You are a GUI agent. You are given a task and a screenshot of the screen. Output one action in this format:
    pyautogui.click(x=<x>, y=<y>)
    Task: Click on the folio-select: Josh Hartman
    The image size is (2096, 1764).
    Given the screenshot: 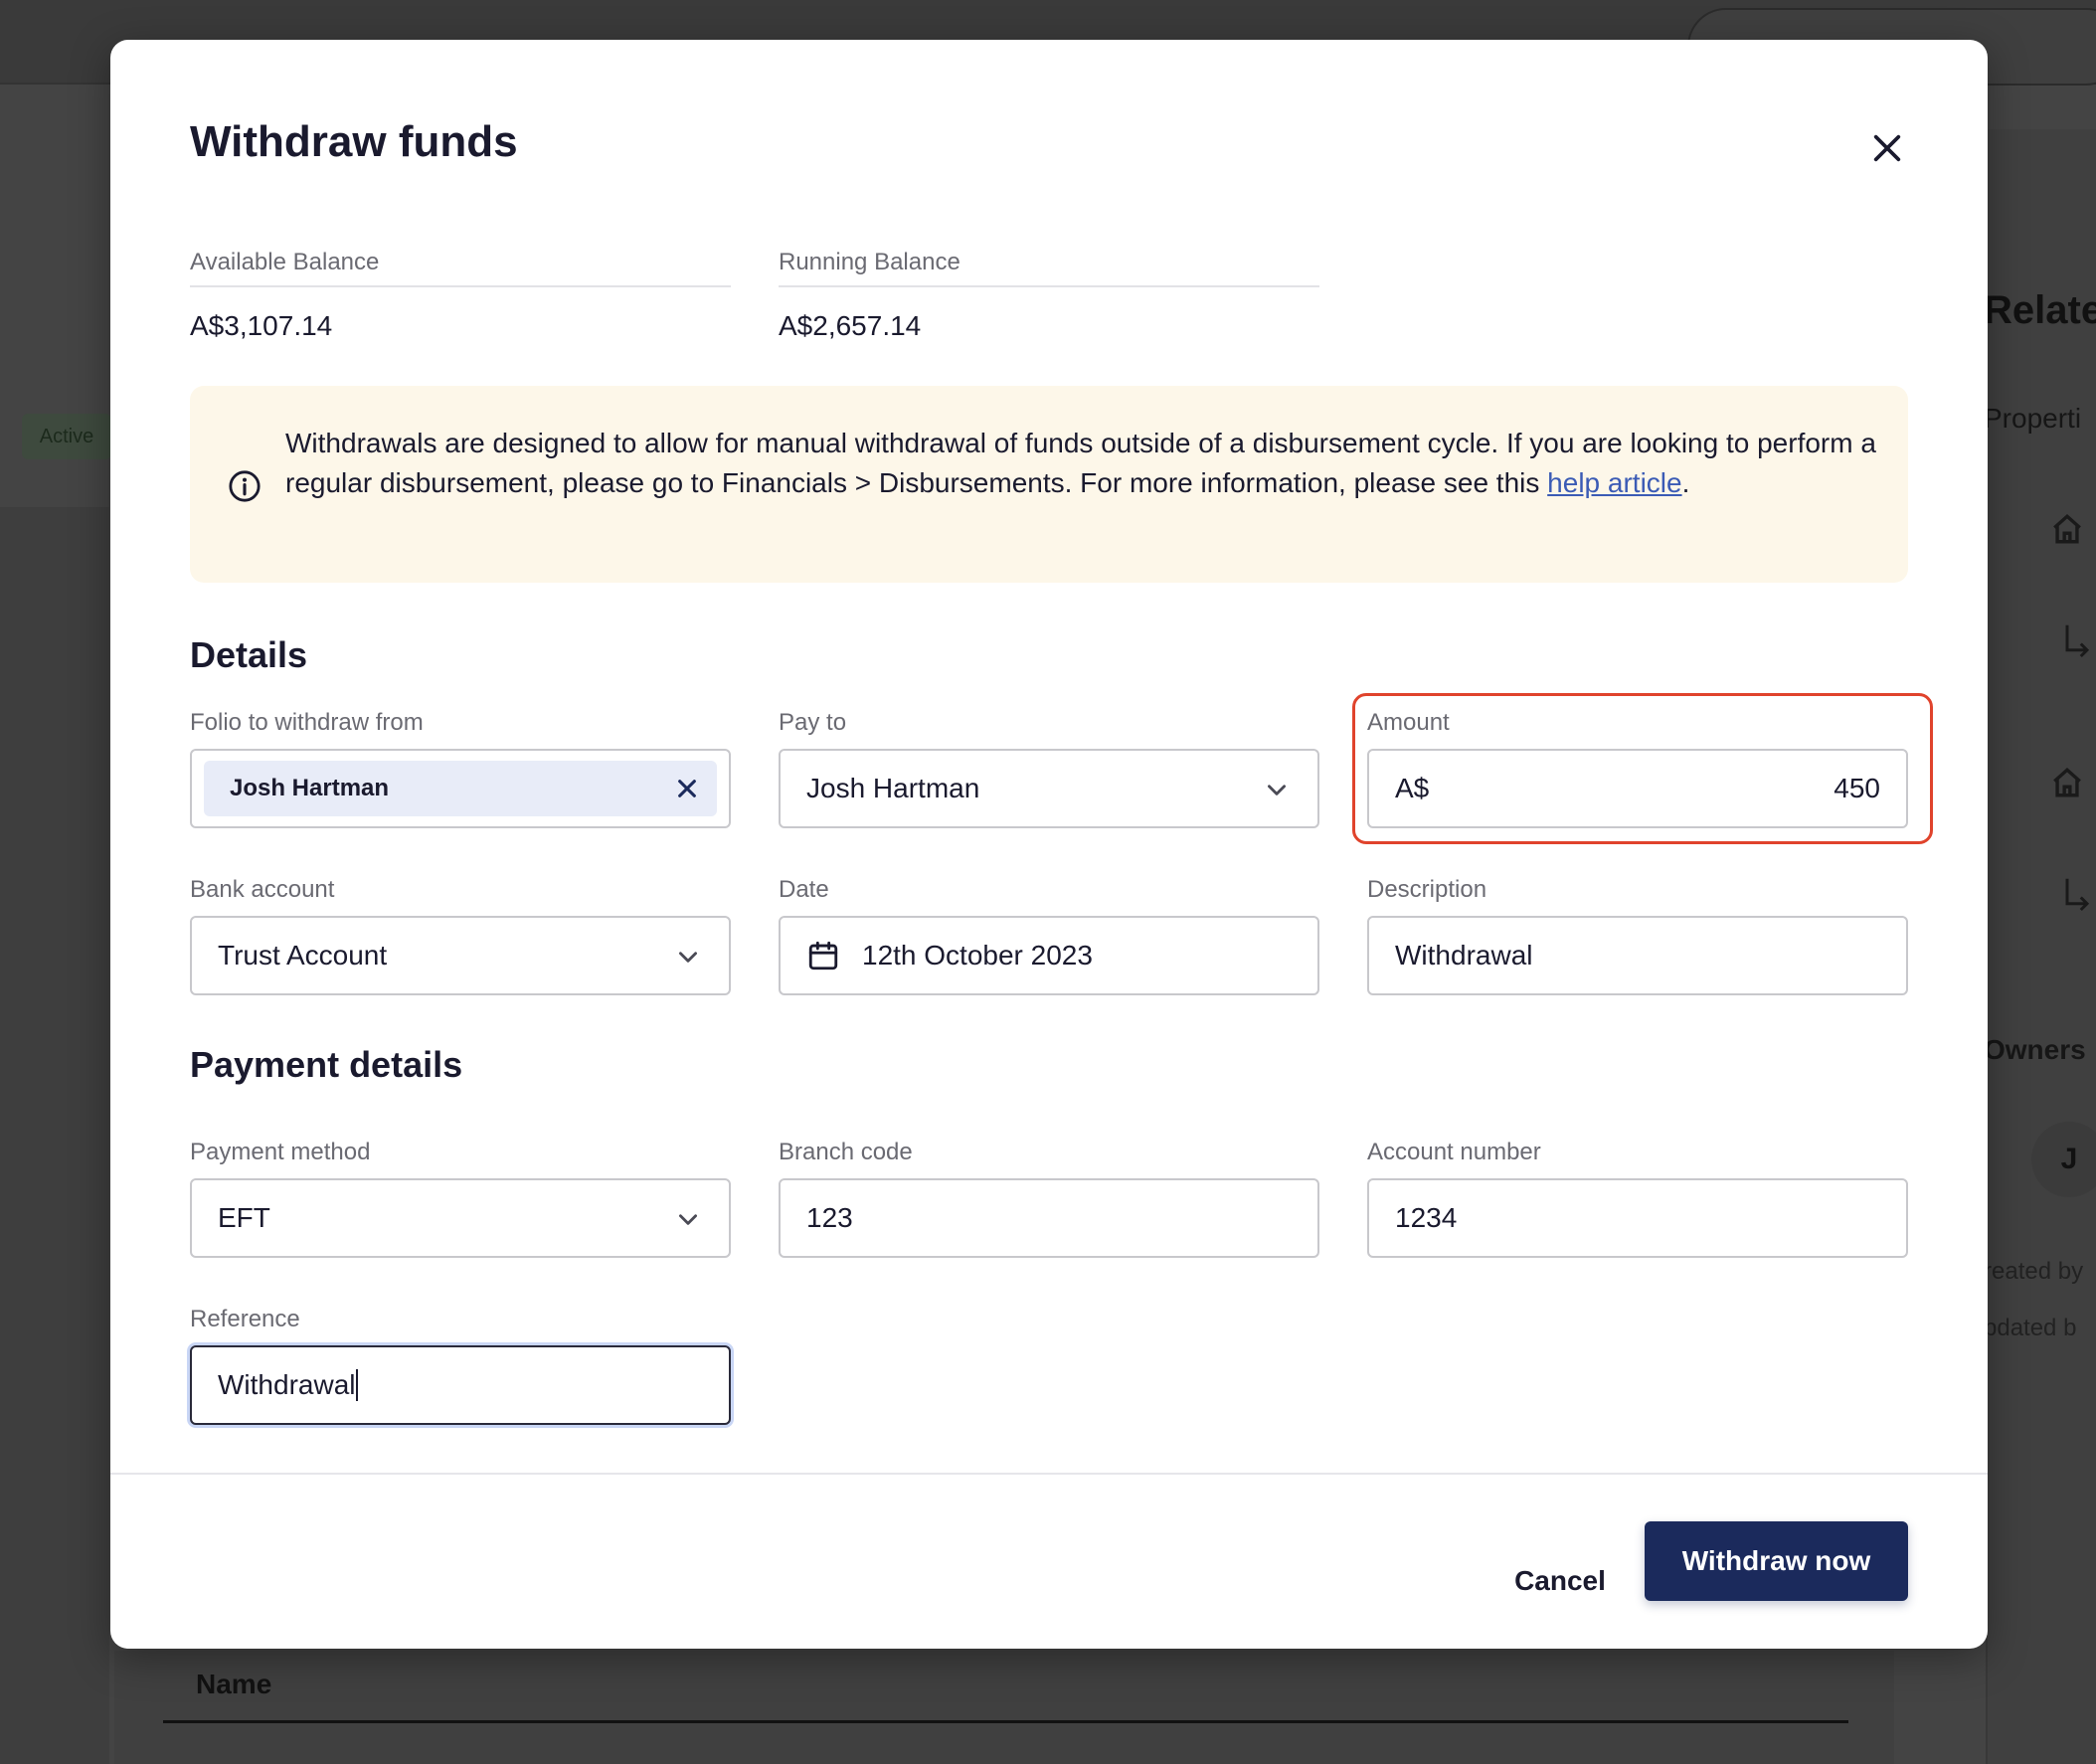 What is the action you would take?
    pyautogui.click(x=460, y=788)
    